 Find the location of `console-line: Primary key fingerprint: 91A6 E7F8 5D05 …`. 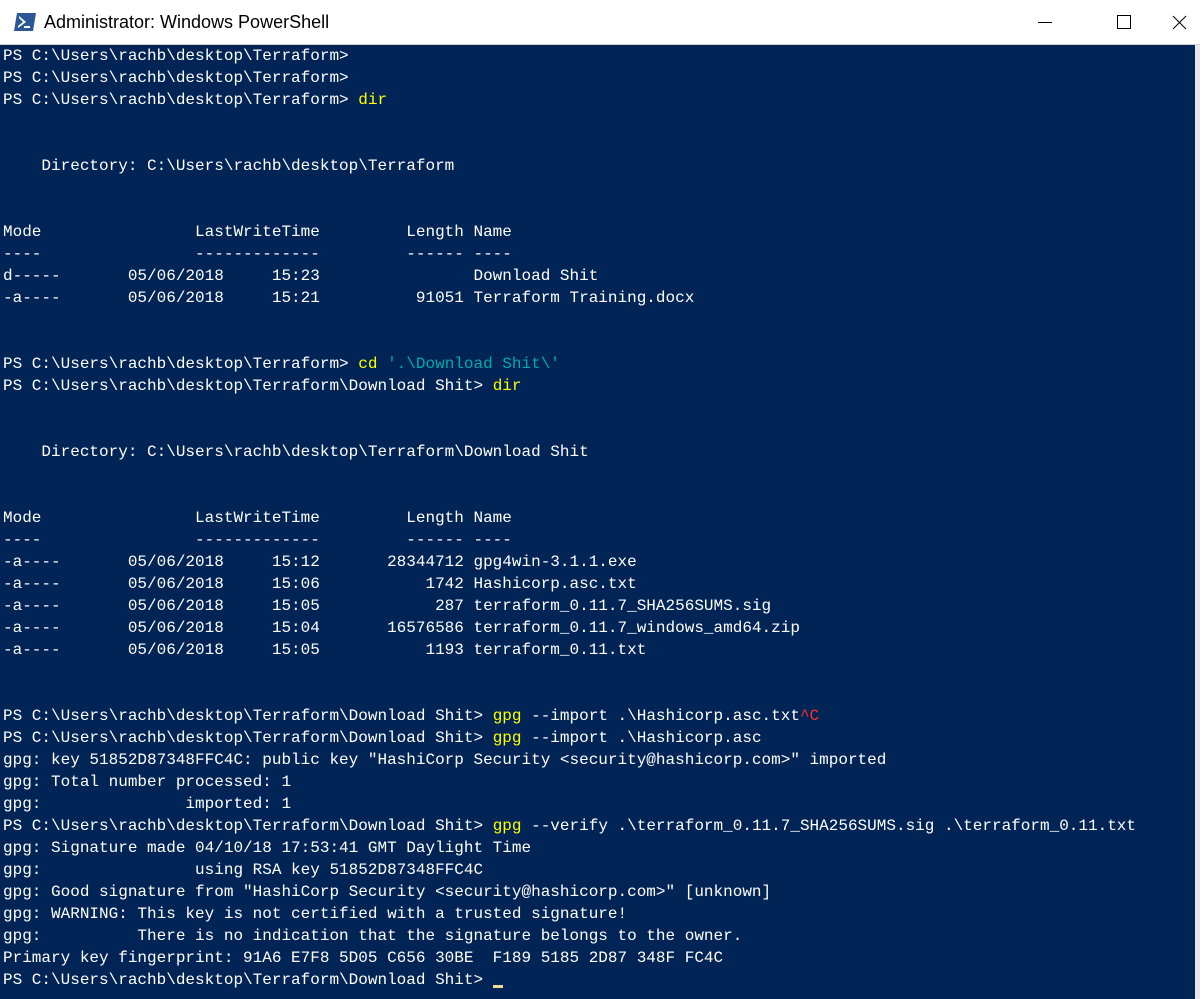

console-line: Primary key fingerprint: 91A6 E7F8 5D05 … is located at coordinates (599, 958).